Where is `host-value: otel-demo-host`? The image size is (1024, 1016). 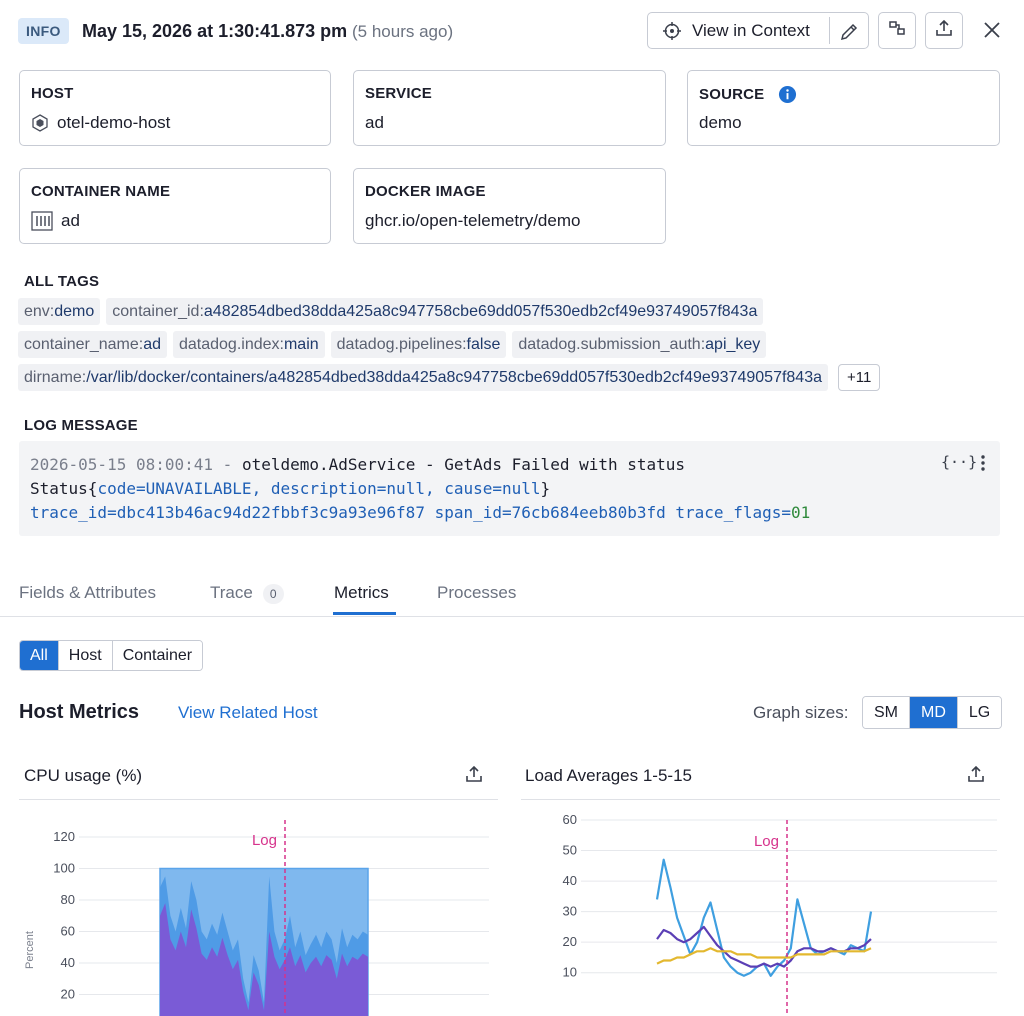 host-value: otel-demo-host is located at coordinates (114, 122).